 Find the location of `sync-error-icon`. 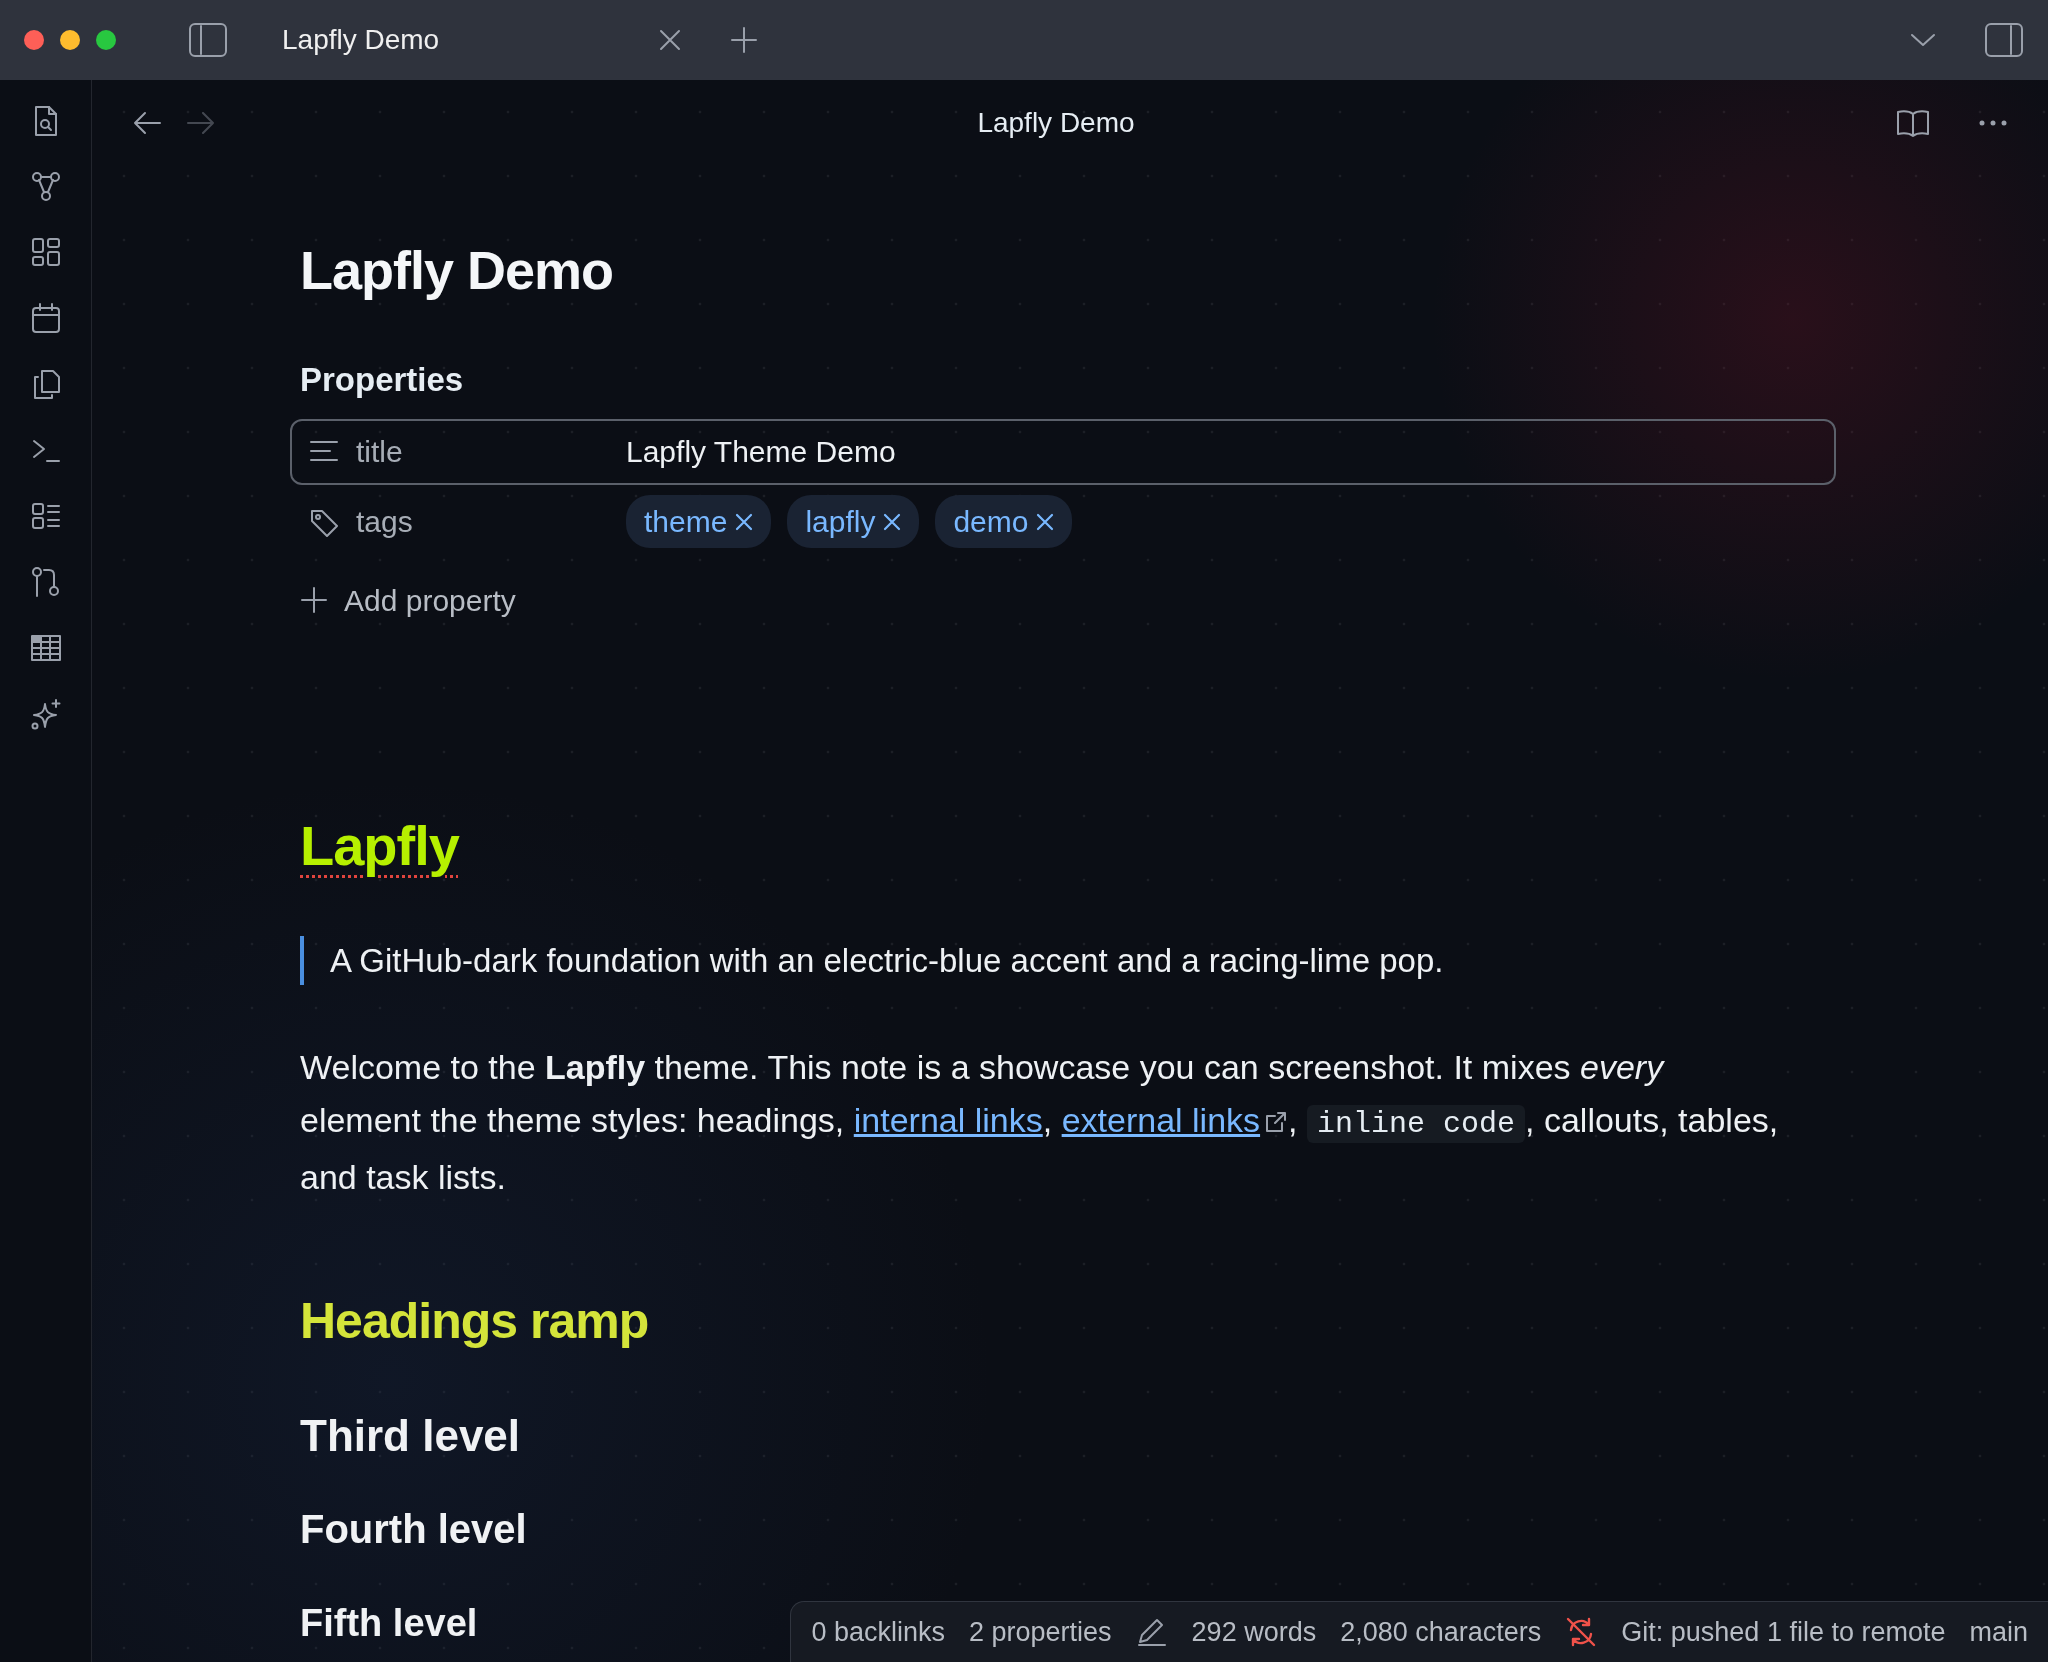

sync-error-icon is located at coordinates (1581, 1631).